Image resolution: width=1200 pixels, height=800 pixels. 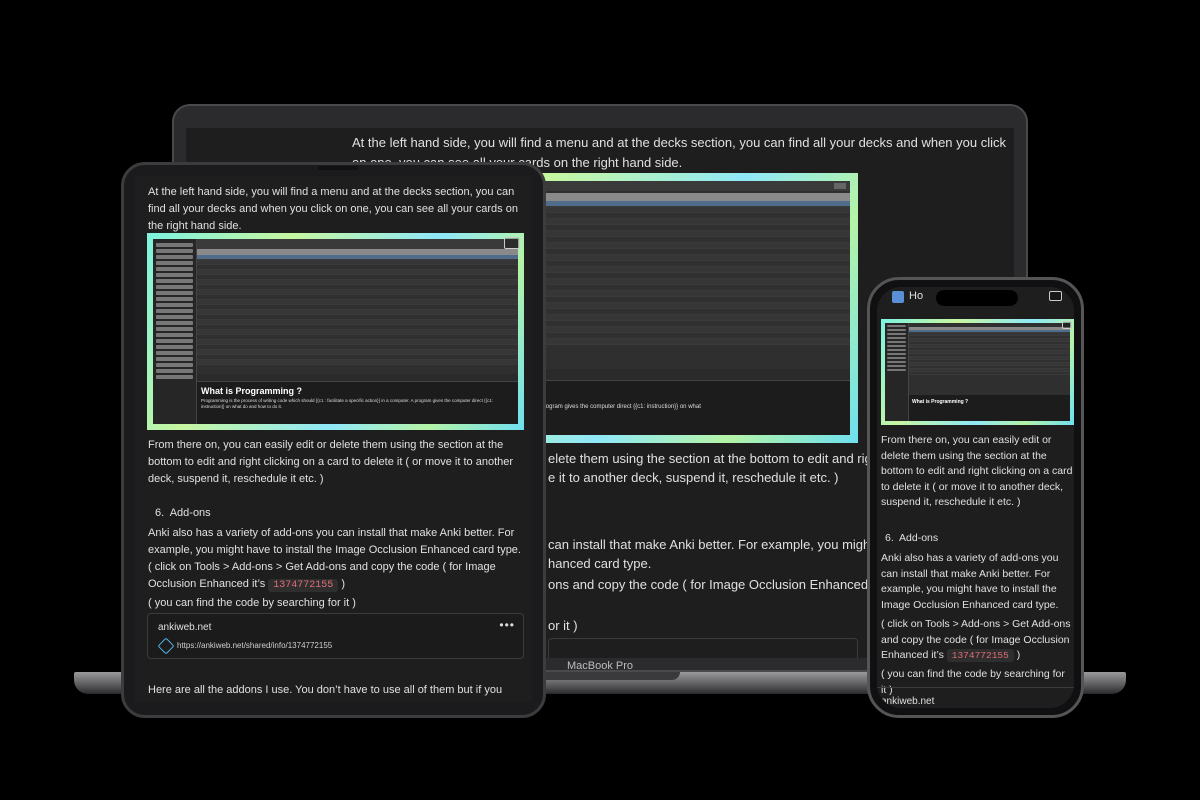 I want to click on tablet-section-title: Add-ons, so click(x=190, y=513).